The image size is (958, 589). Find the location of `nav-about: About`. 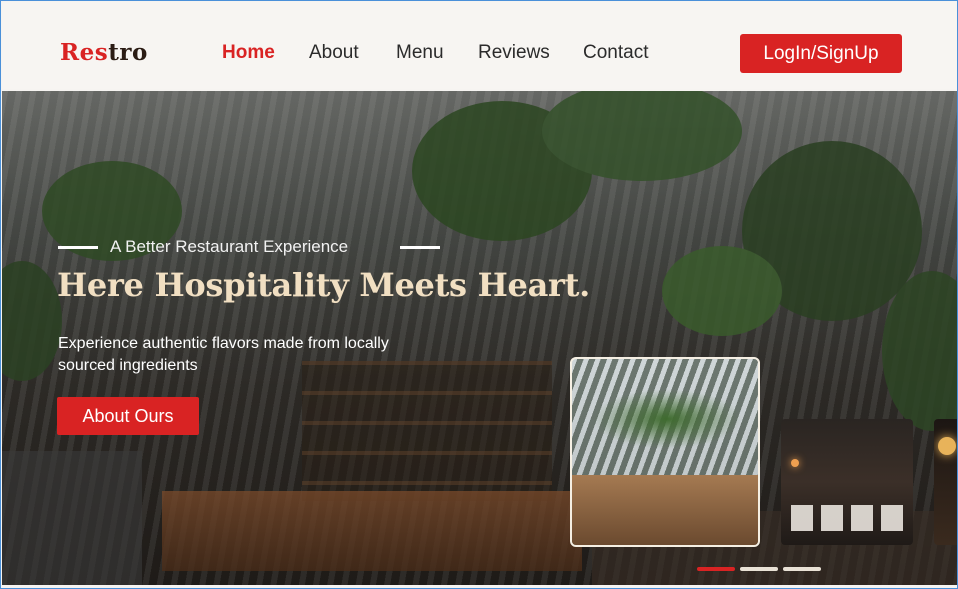

nav-about: About is located at coordinates (334, 53).